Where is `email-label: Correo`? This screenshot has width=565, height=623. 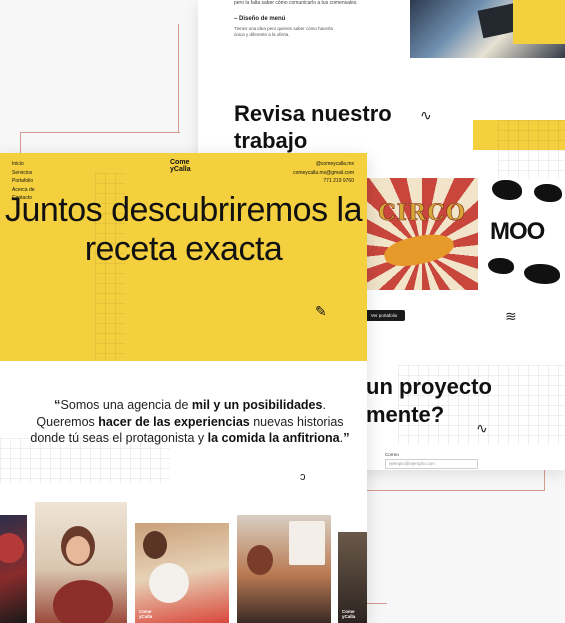
email-label: Correo is located at coordinates (392, 454).